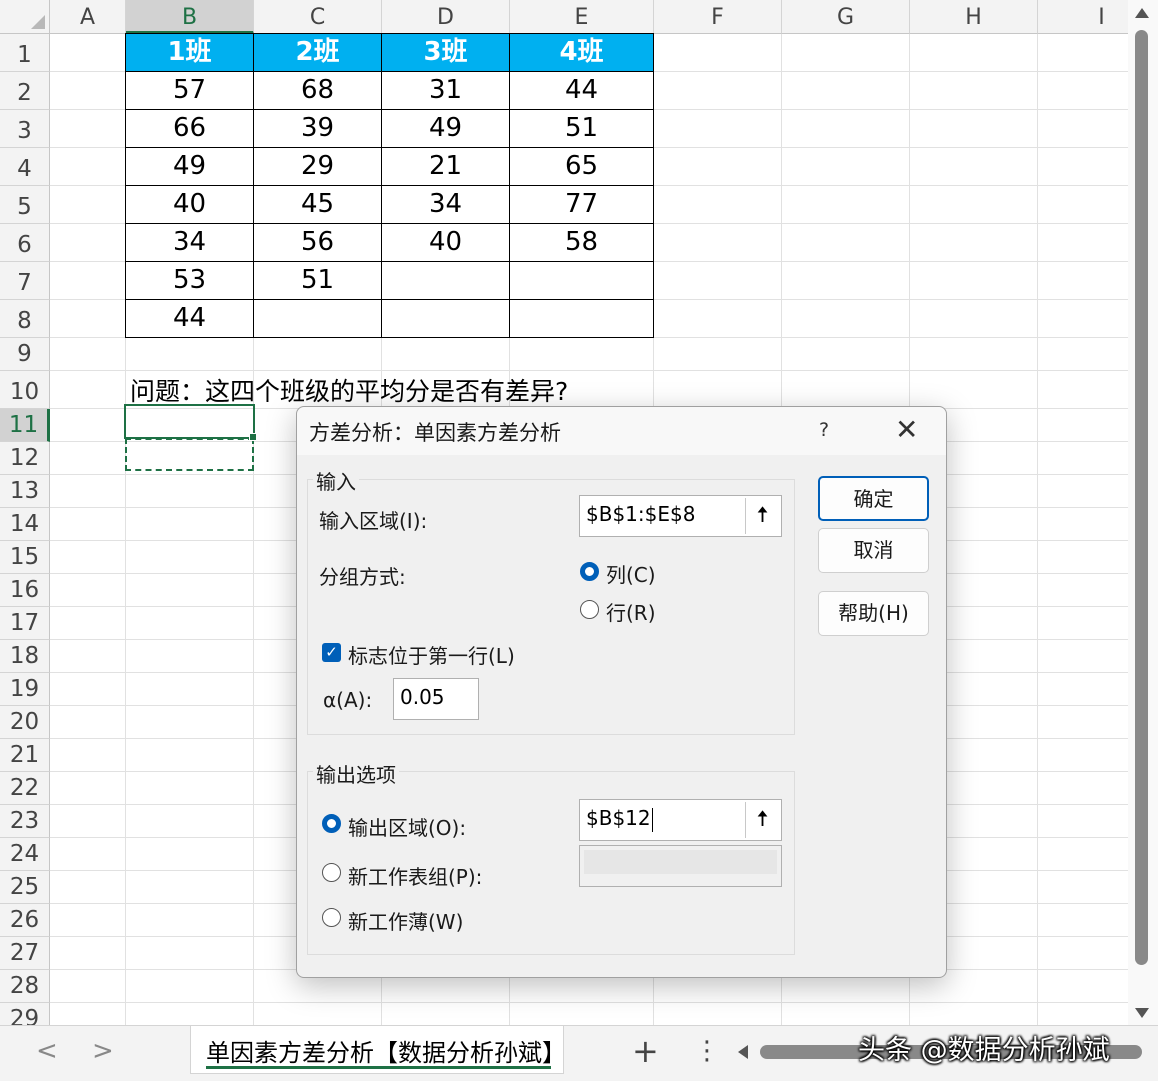 The image size is (1158, 1081). Describe the element at coordinates (25, 17) in the screenshot. I see `select-all-corner` at that location.